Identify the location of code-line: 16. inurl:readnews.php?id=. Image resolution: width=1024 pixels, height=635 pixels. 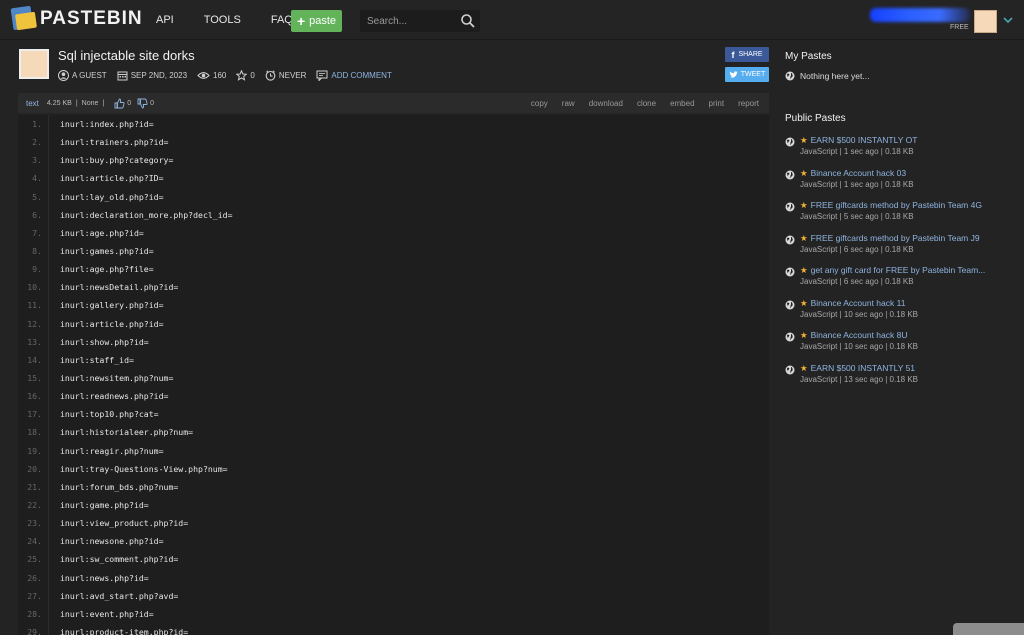
(393, 396).